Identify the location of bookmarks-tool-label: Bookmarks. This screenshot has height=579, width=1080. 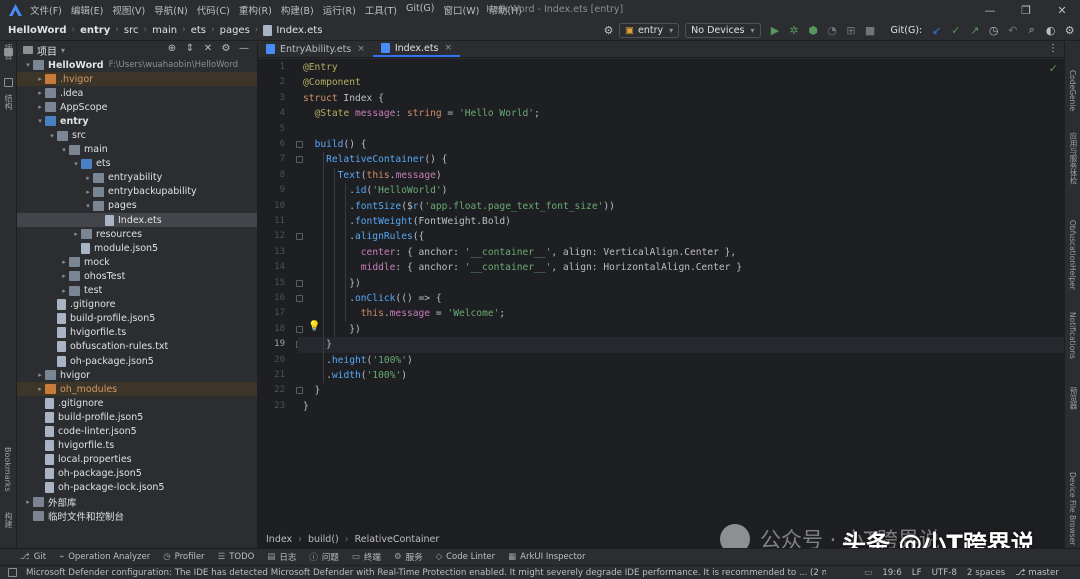
(7, 469).